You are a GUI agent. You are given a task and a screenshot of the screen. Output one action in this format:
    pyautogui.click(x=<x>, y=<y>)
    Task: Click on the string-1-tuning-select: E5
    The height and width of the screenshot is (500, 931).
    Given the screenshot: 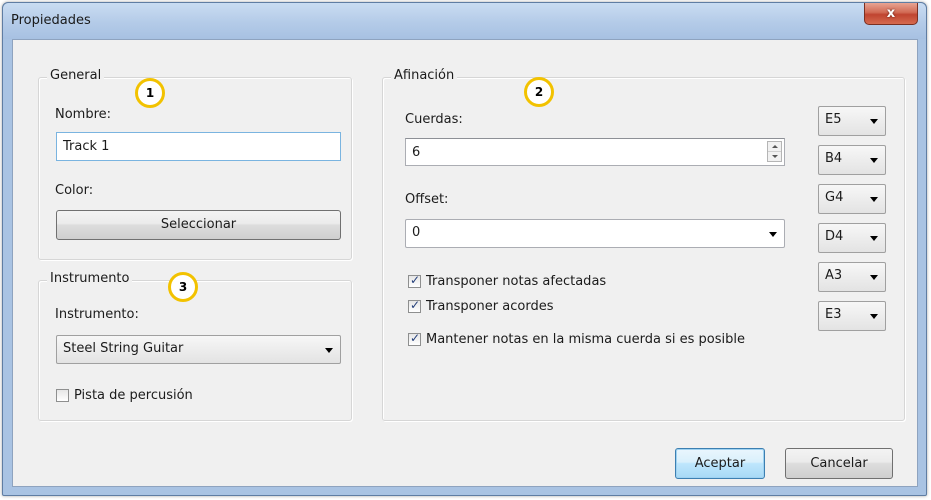 What is the action you would take?
    pyautogui.click(x=852, y=121)
    